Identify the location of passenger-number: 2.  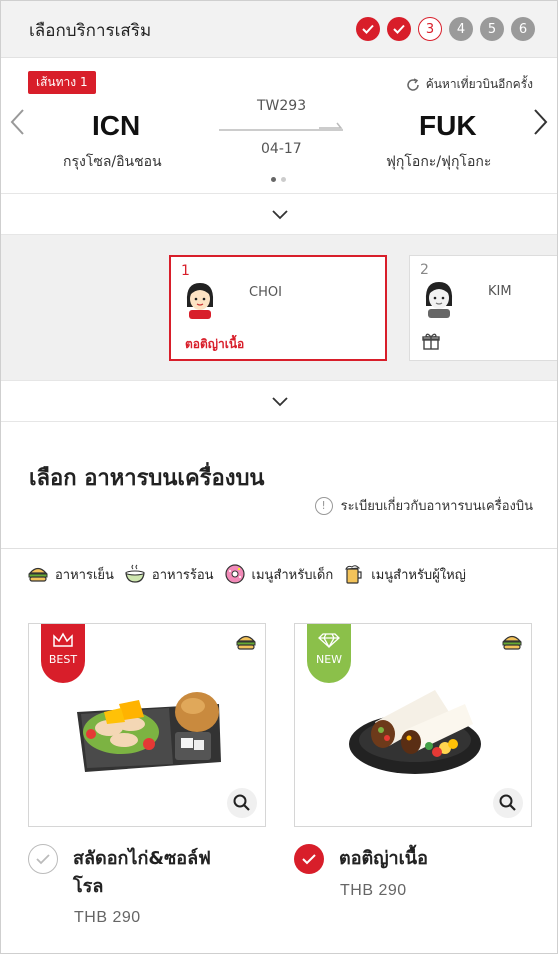
(424, 270).